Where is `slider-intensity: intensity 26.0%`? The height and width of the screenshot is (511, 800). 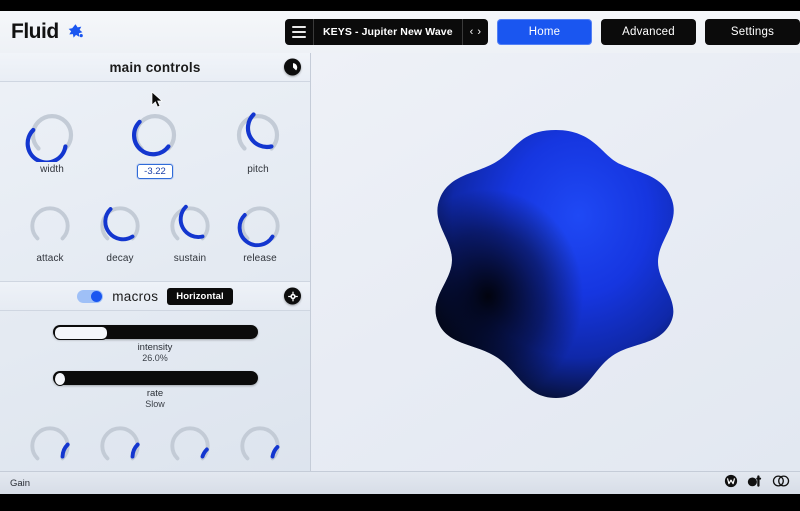
slider-intensity: intensity 26.0% is located at coordinates (155, 344).